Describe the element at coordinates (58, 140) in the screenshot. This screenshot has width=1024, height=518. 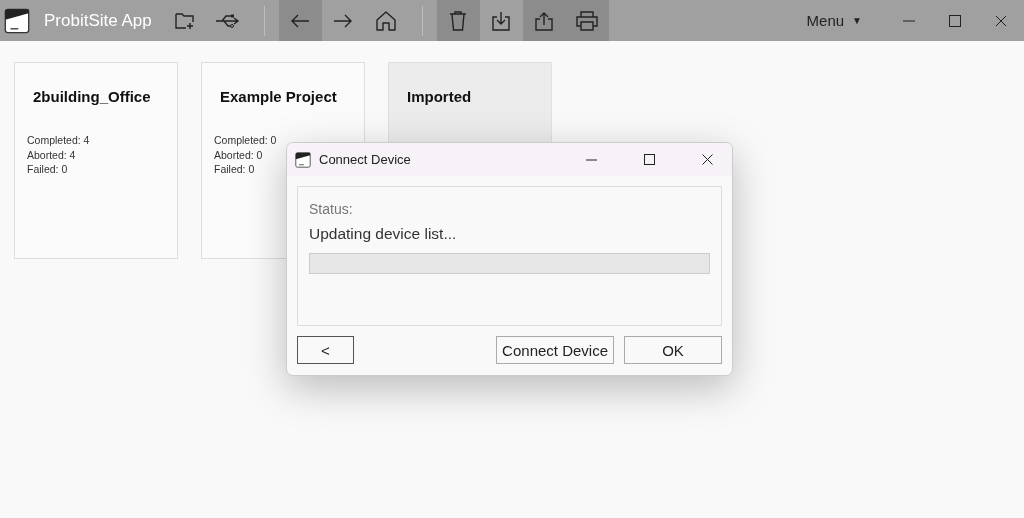
I see `project-stat: Completed: 4` at that location.